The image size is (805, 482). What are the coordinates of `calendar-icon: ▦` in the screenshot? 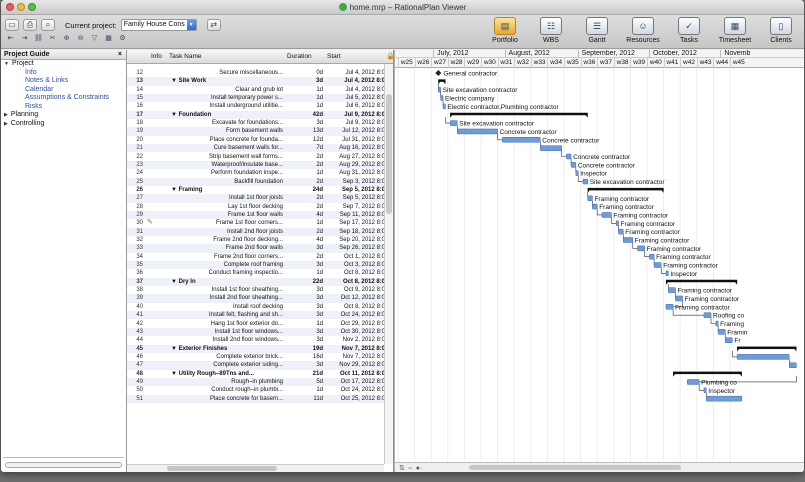 It's located at (108, 39).